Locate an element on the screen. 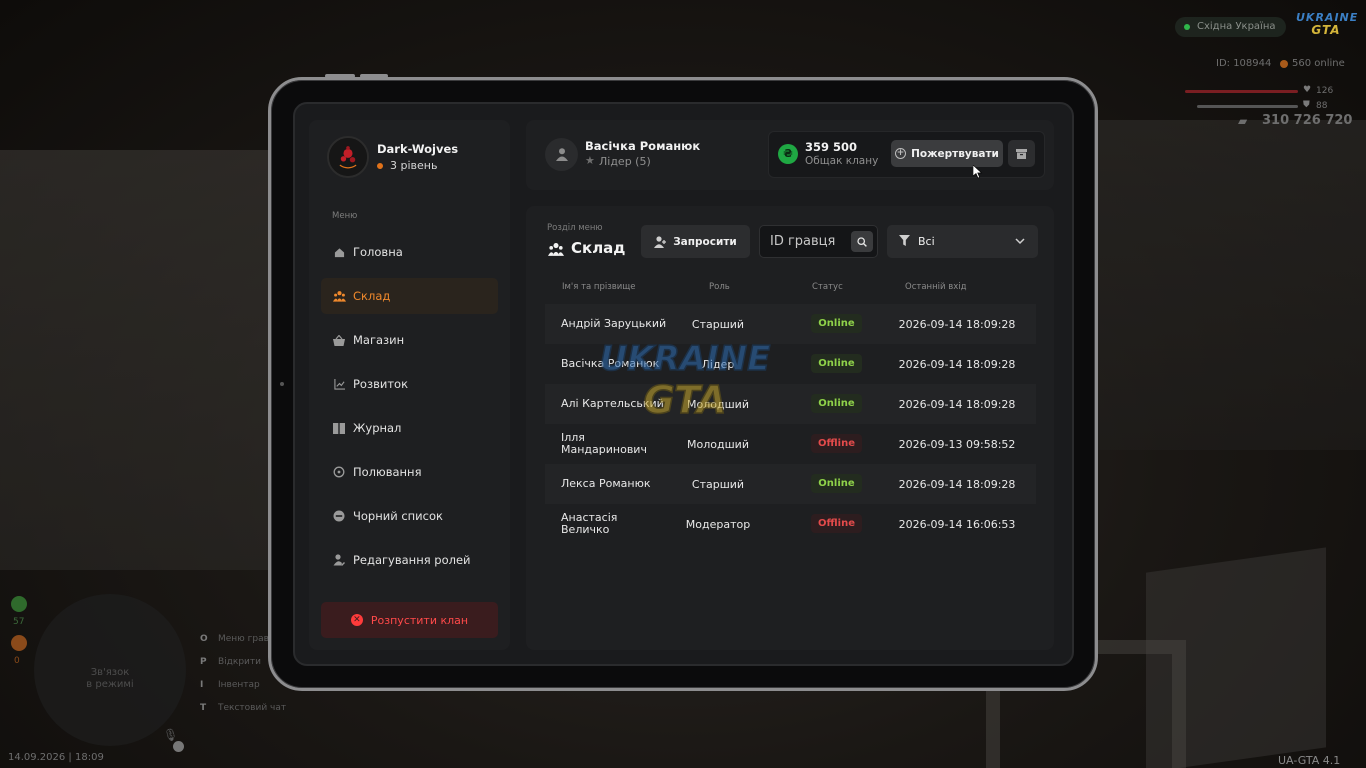  sidebar-item-edit-roles: Редагування ролей is located at coordinates (409, 560).